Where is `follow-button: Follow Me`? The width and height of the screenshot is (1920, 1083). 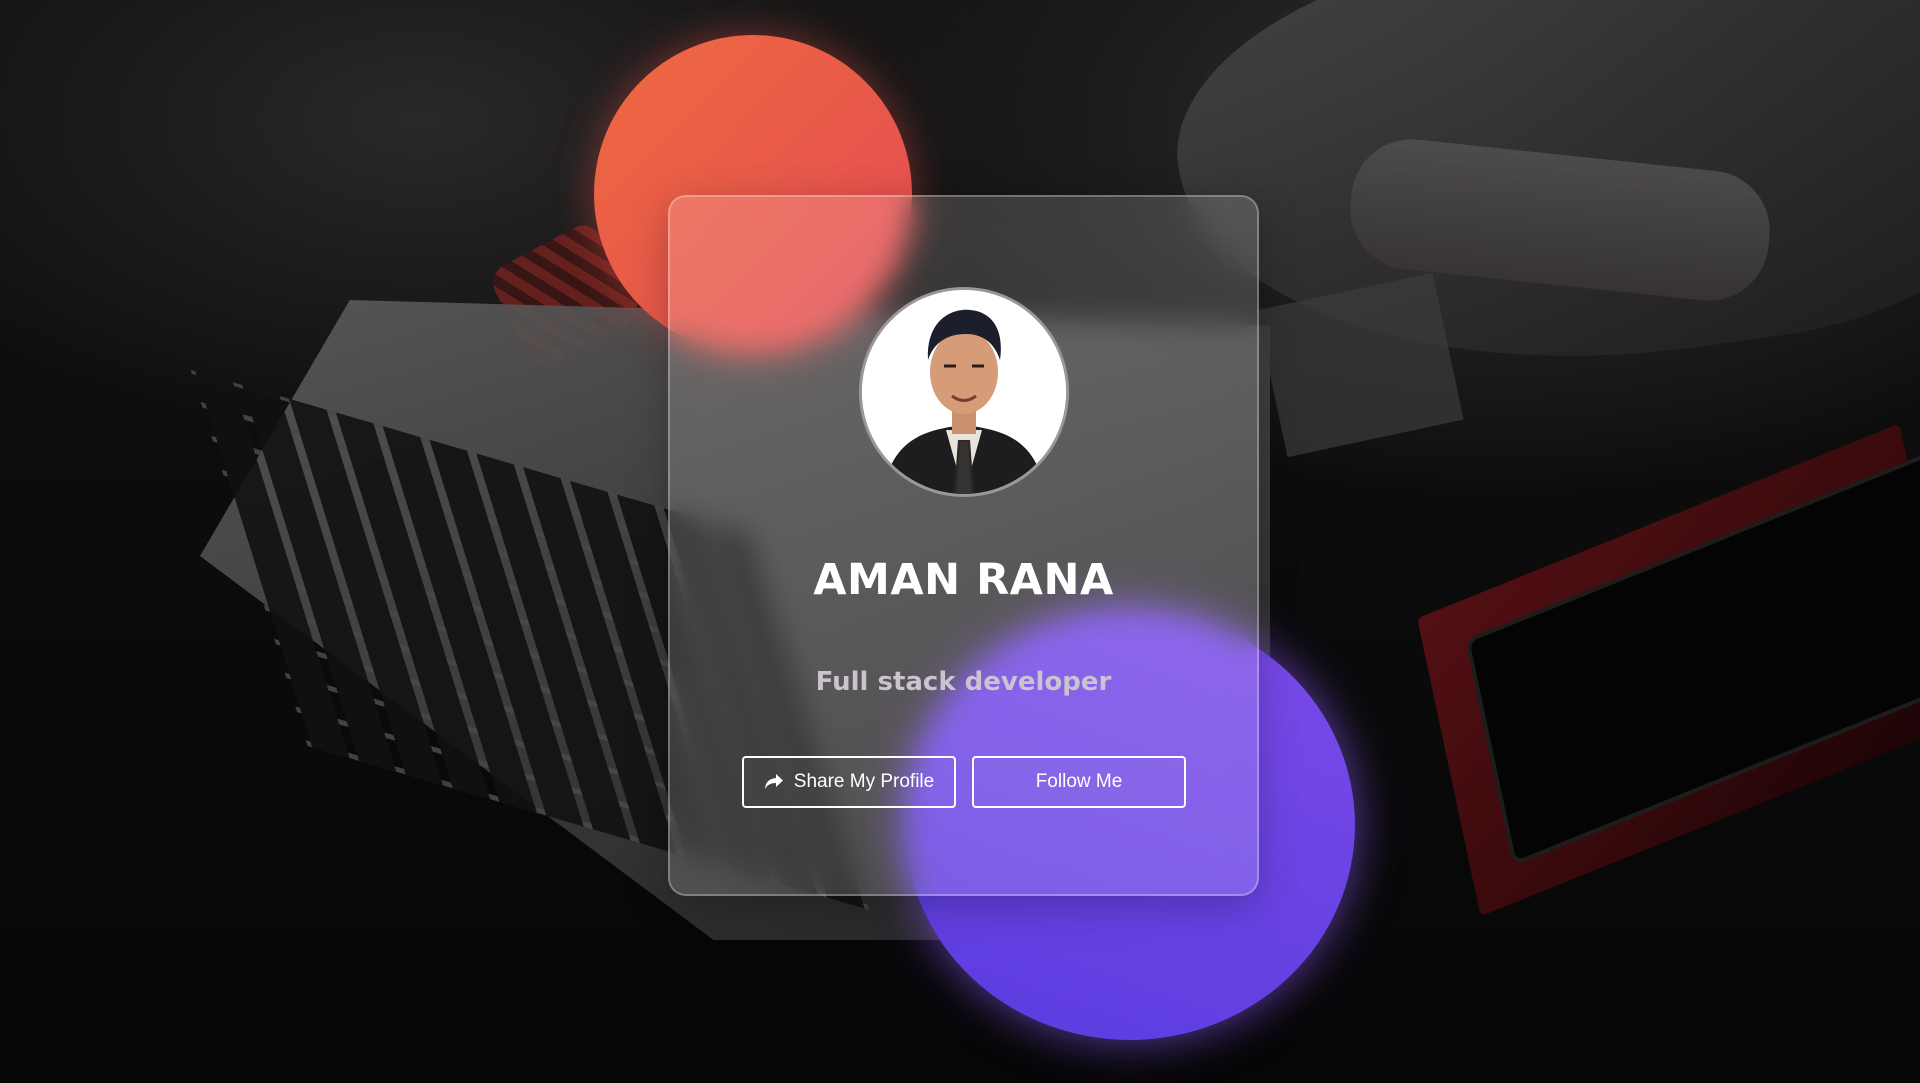
follow-button: Follow Me is located at coordinates (1079, 782).